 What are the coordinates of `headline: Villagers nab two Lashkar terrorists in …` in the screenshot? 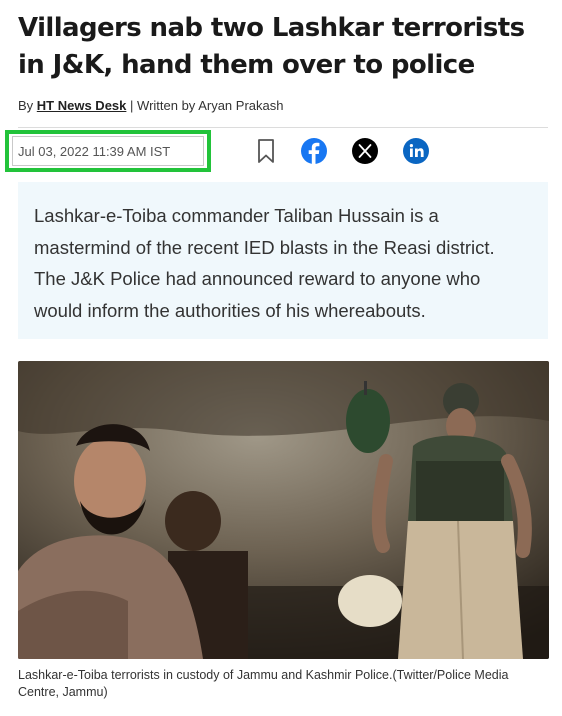 It's located at (271, 46).